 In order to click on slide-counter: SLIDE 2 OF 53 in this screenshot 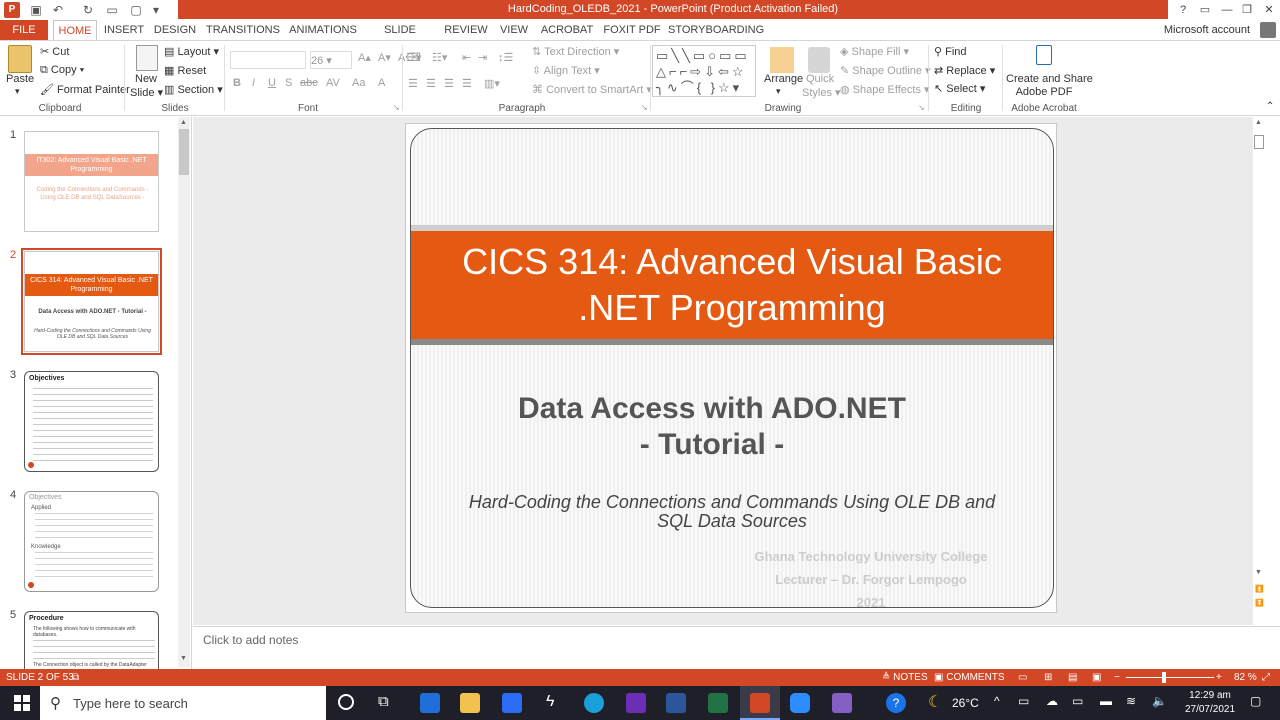, I will do `click(40, 677)`.